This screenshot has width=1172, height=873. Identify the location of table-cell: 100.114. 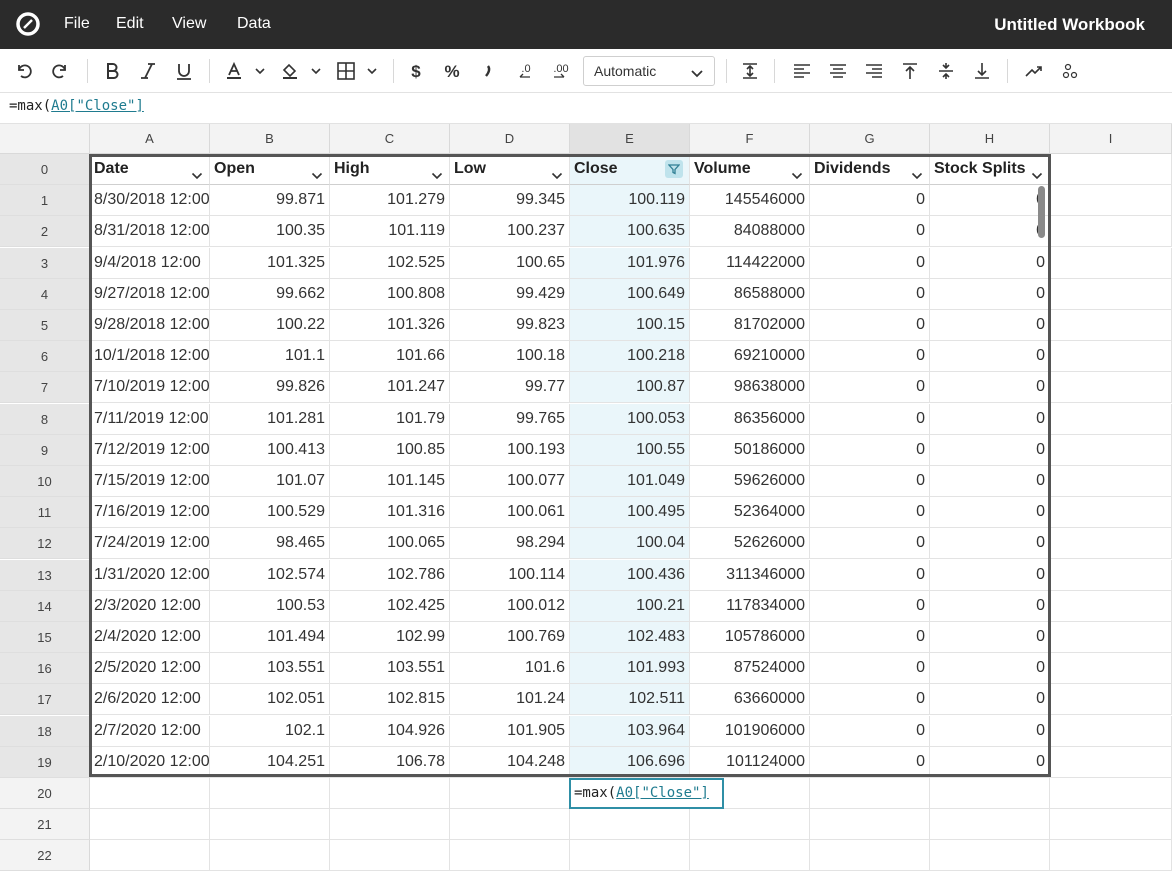
(510, 575).